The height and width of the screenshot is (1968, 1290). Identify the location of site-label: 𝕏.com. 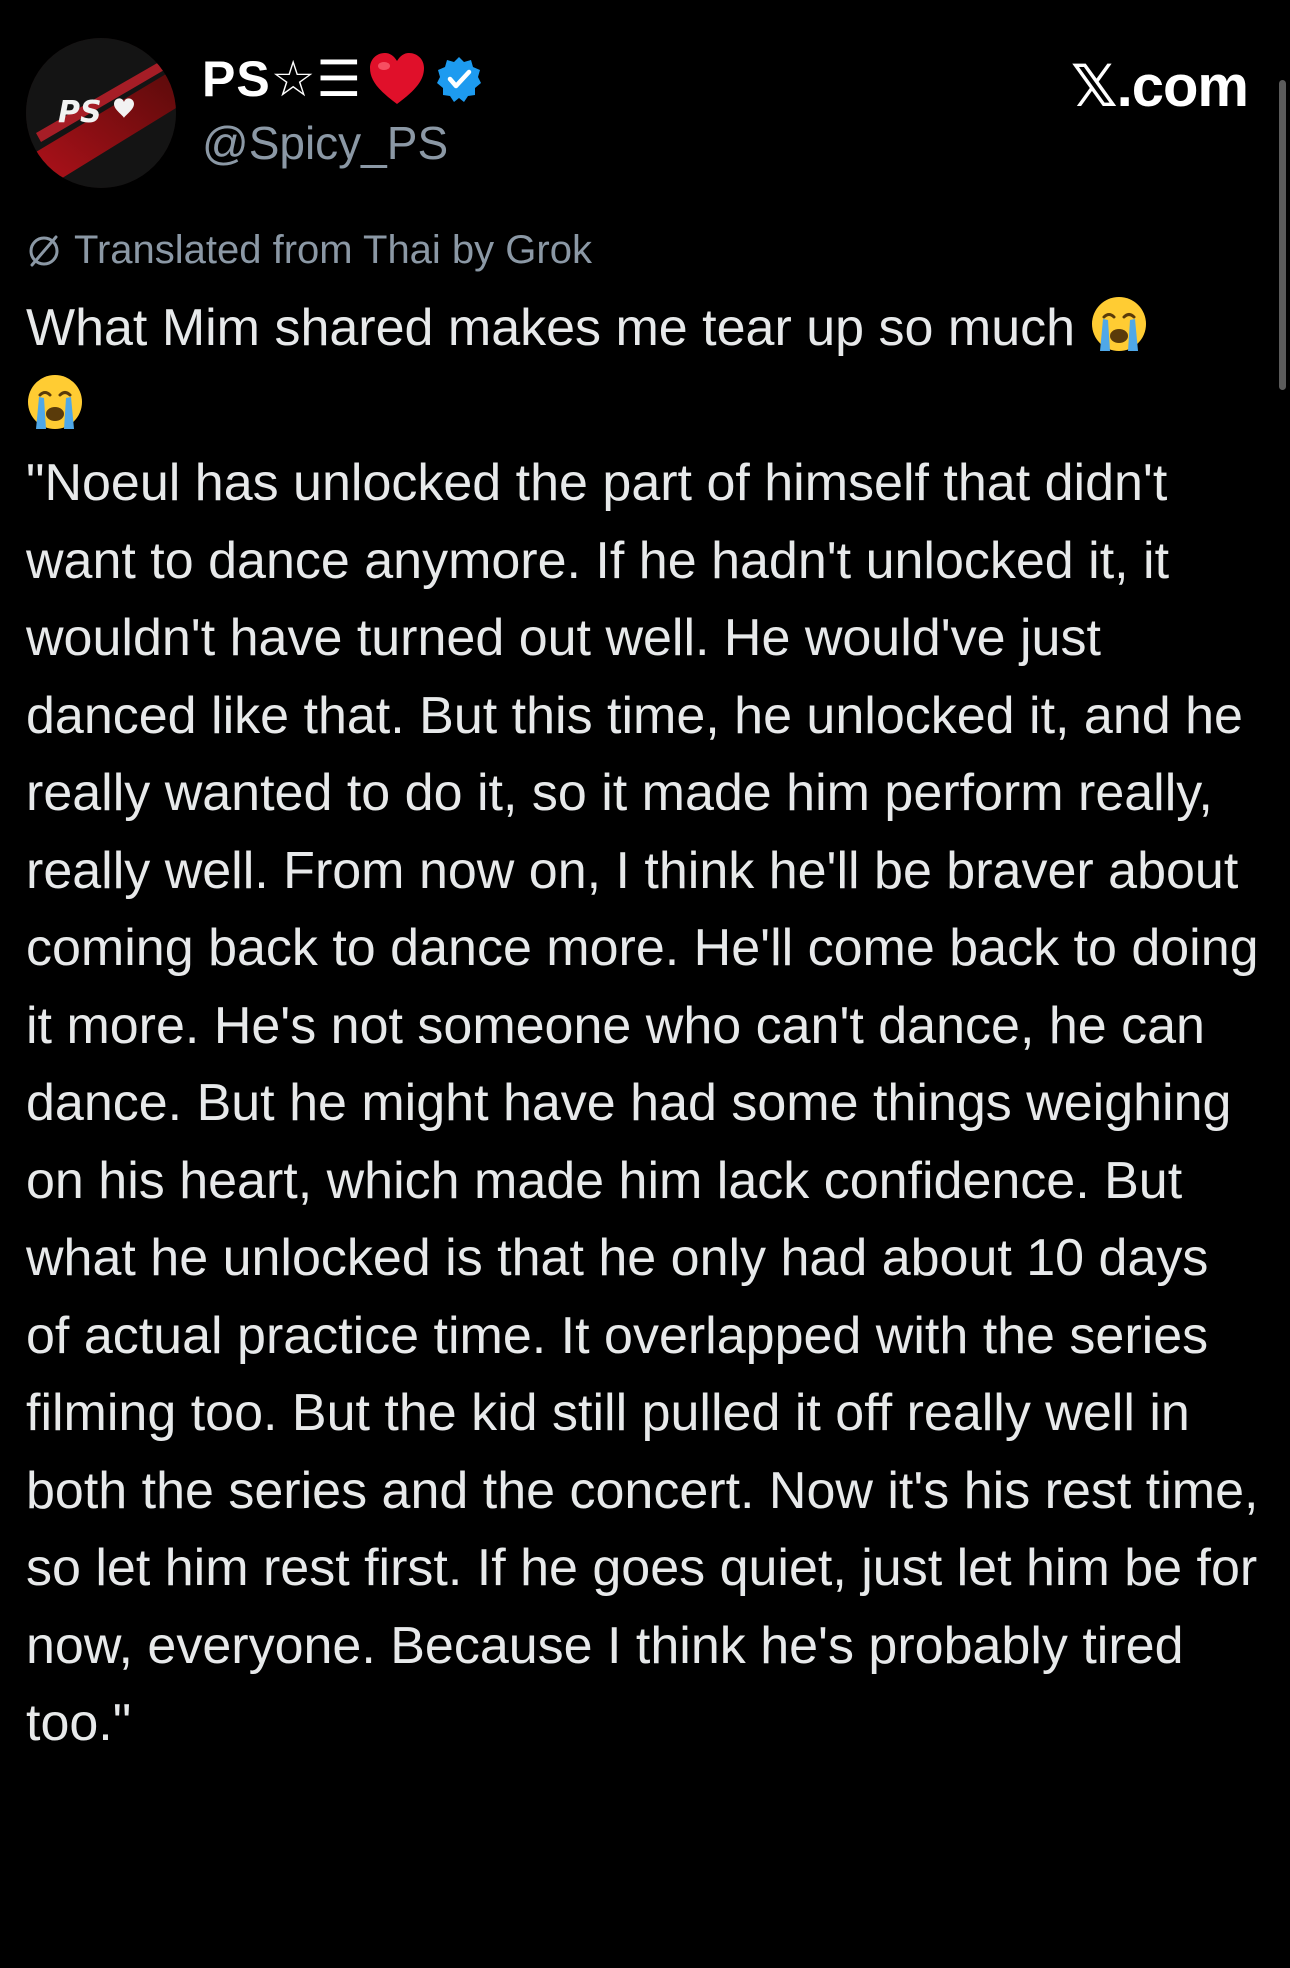
(1159, 86).